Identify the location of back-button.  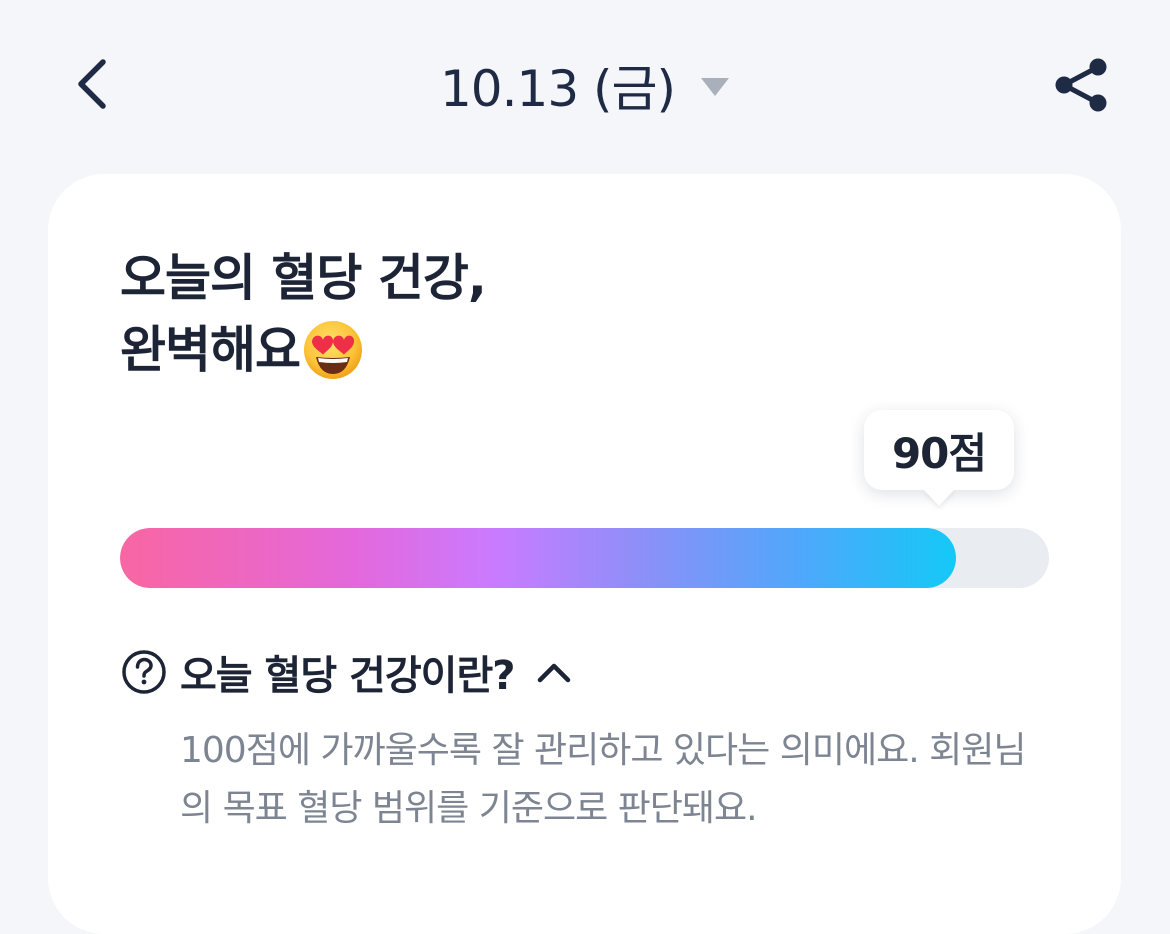
(92, 84).